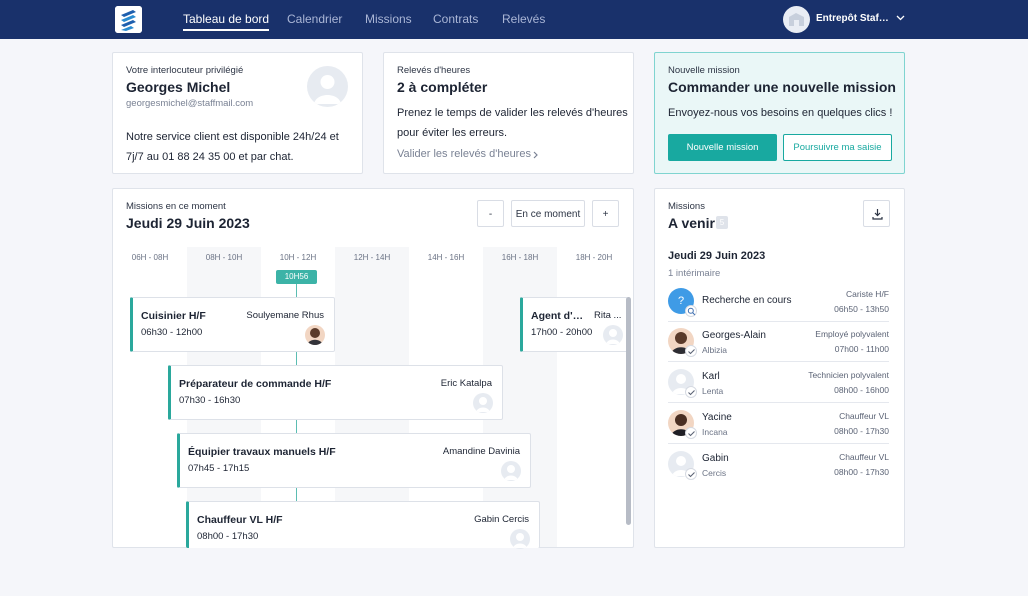 The image size is (1028, 596). Describe the element at coordinates (226, 21) in the screenshot. I see `nav-tab-dashboard: Tableau de bord` at that location.